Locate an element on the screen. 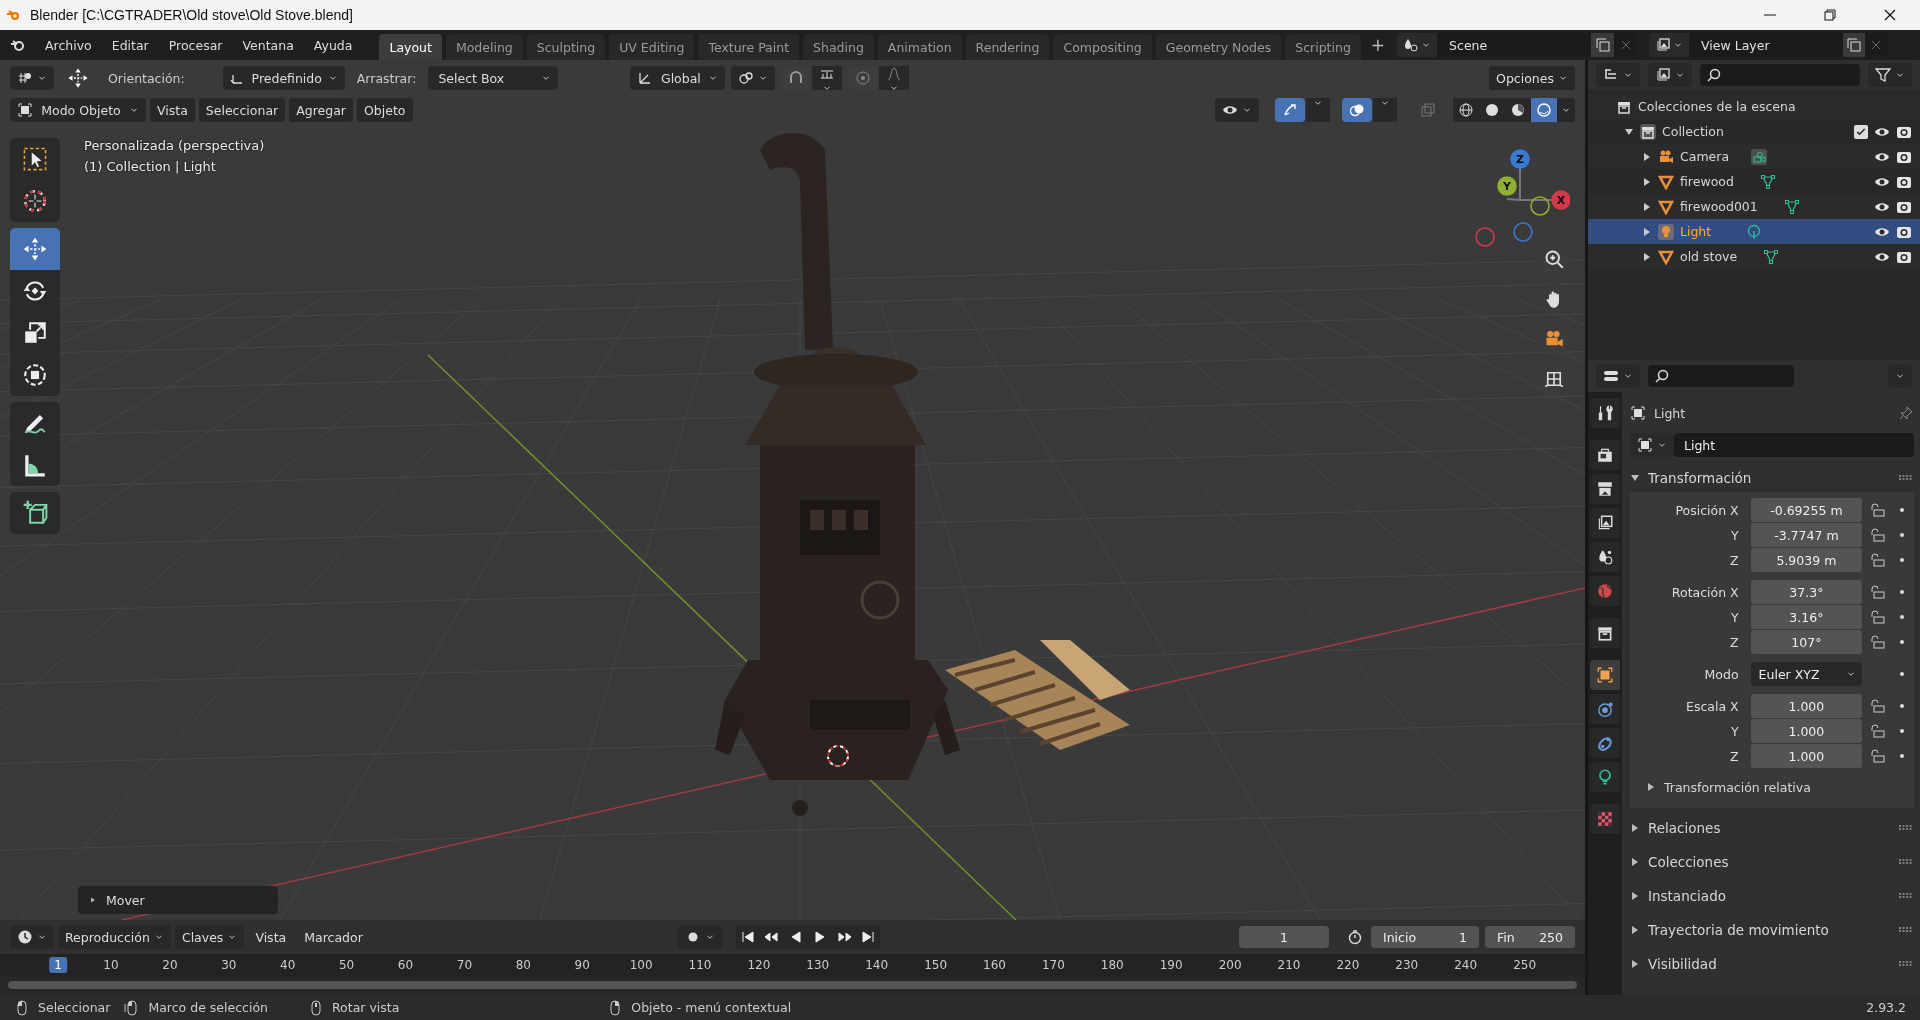 The image size is (1920, 1020). frame-number: 190 is located at coordinates (1171, 965).